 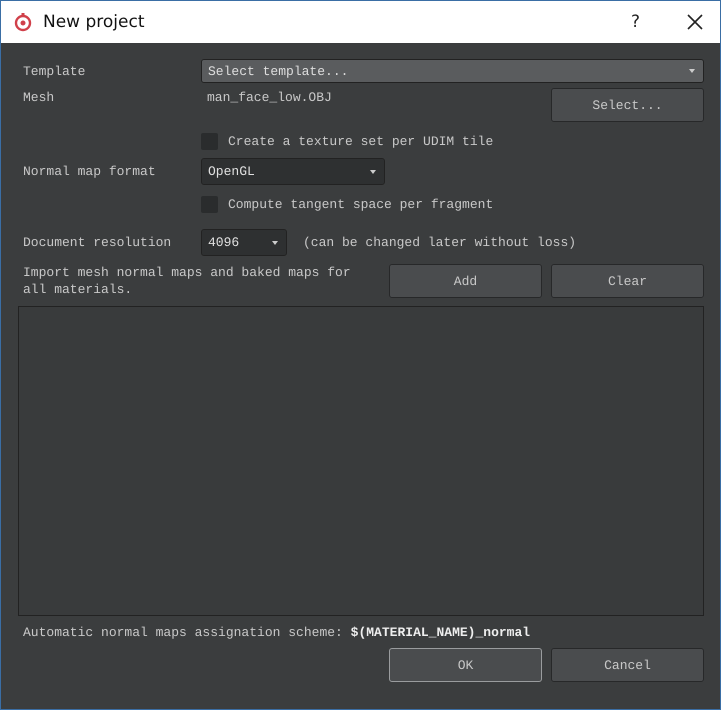 What do you see at coordinates (439, 242) in the screenshot?
I see `resolution-note: (can be changed later without loss)` at bounding box center [439, 242].